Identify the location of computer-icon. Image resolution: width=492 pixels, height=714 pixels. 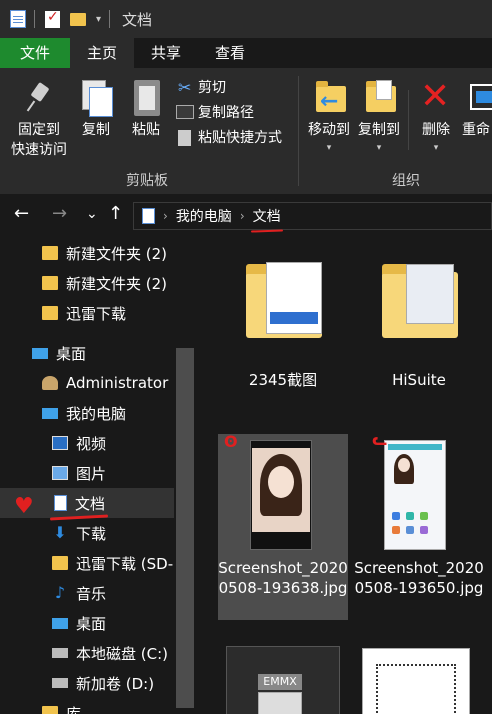
(50, 413).